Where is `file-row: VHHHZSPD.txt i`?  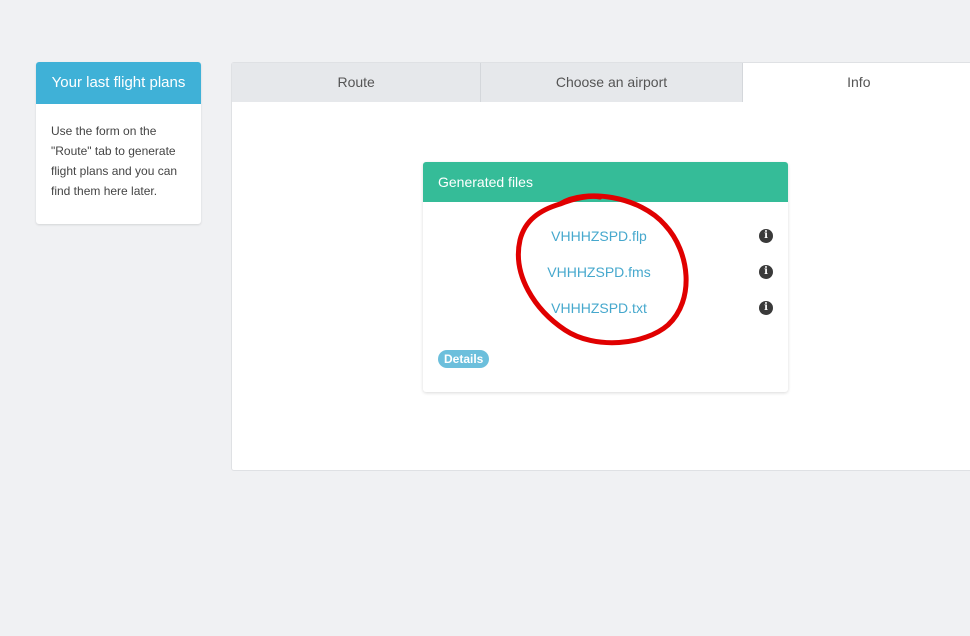
file-row: VHHHZSPD.txt i is located at coordinates (605, 308).